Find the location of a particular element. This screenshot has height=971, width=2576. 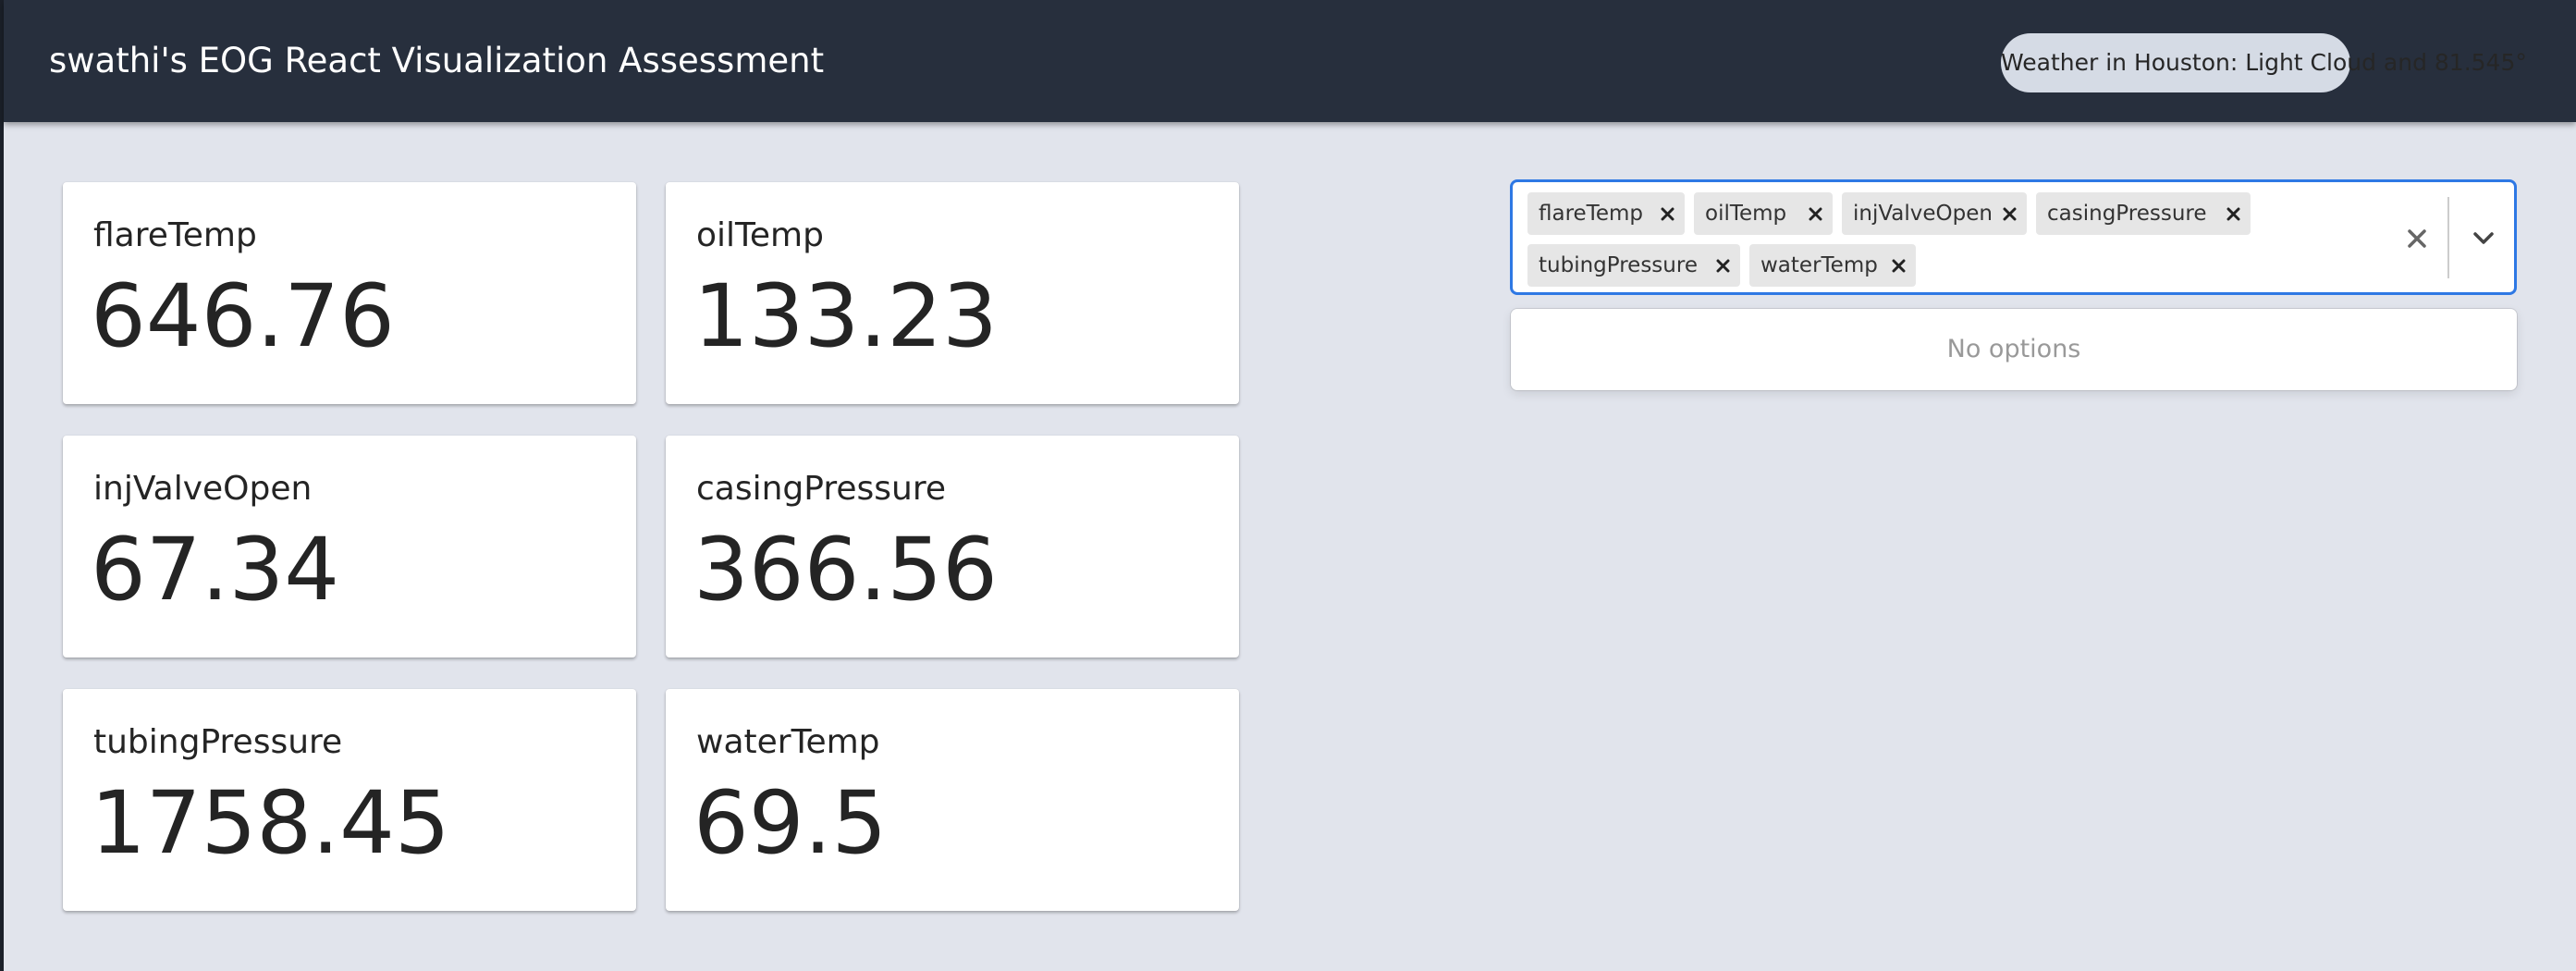

metric-card-title: oilTemp is located at coordinates (760, 235).